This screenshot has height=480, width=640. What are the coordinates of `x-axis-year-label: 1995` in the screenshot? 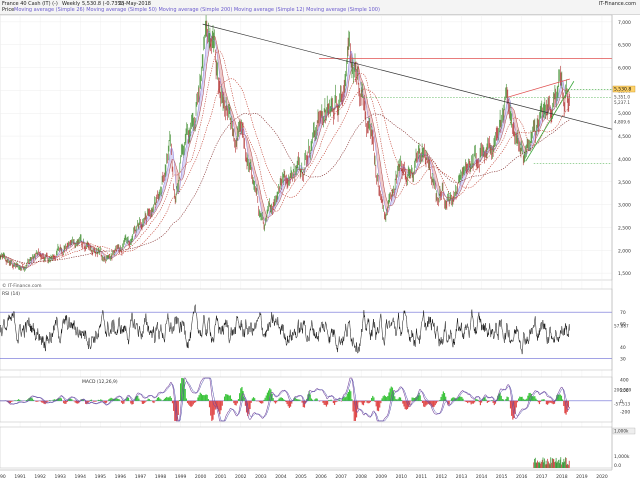 It's located at (101, 477).